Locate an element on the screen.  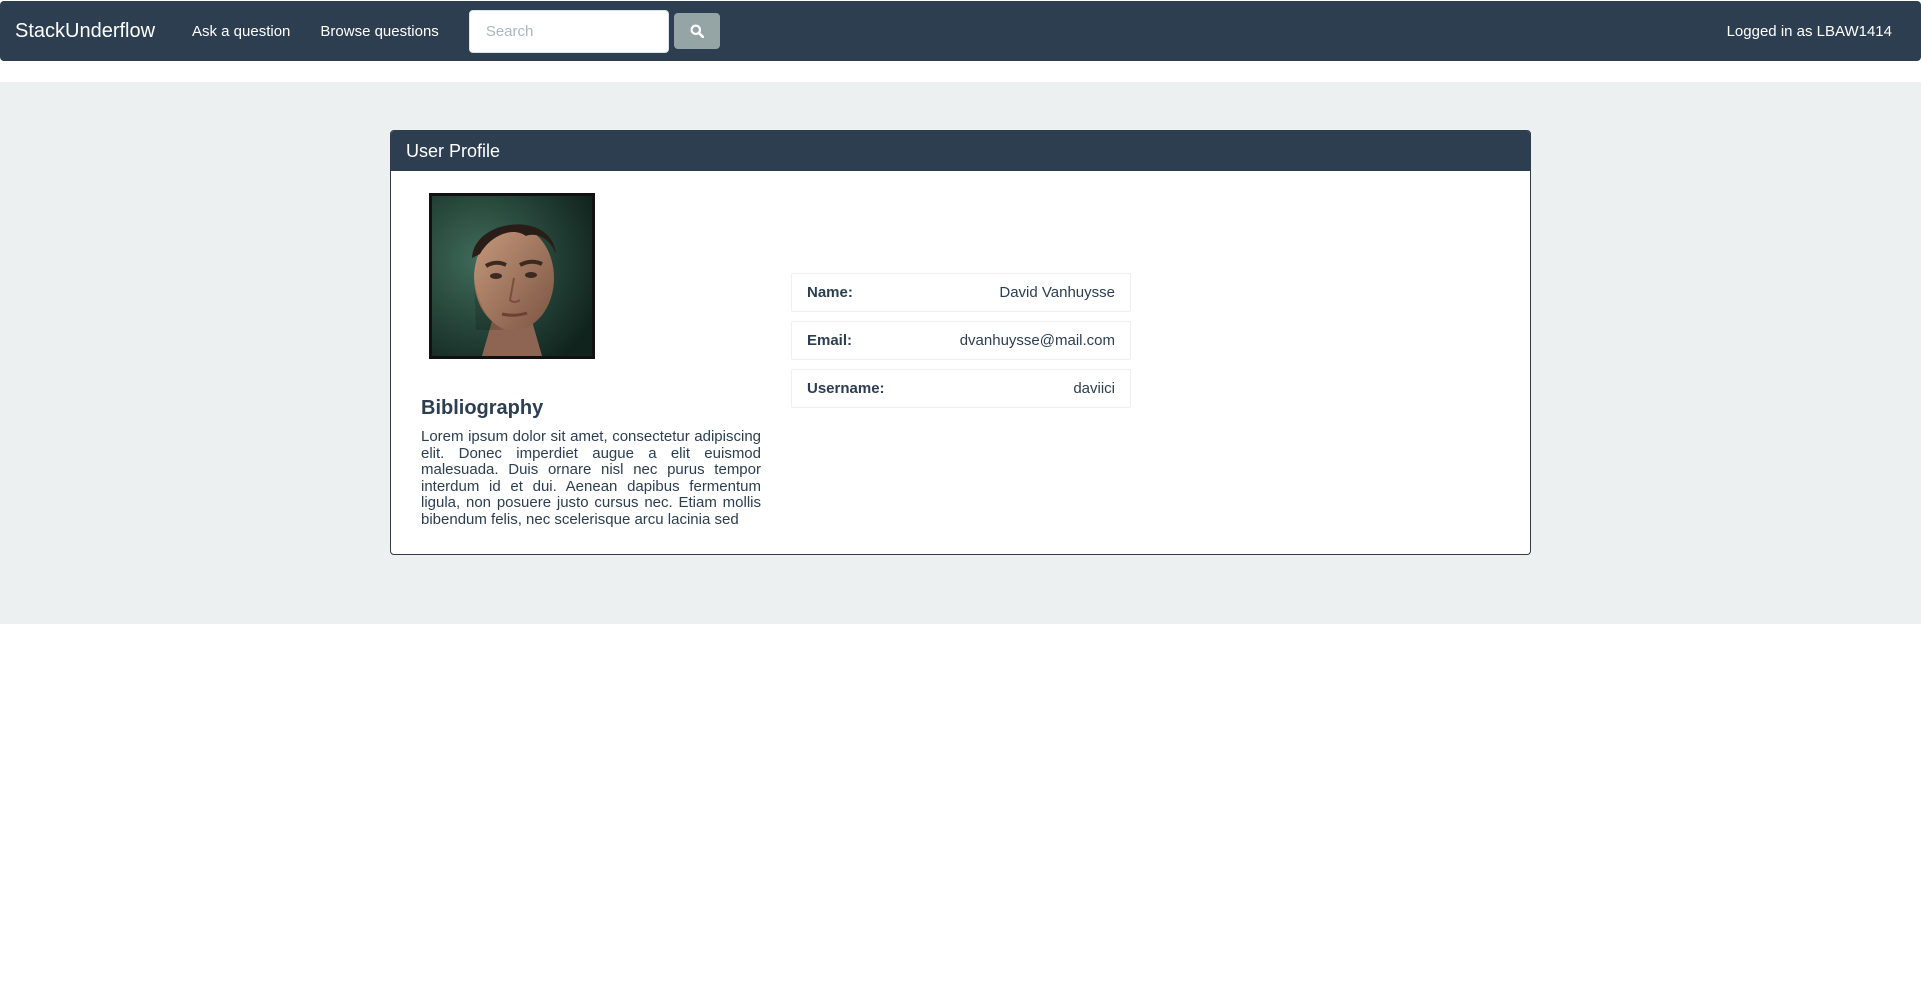
info-row-email: Email: dvanhuysse@mail.com is located at coordinates (961, 340).